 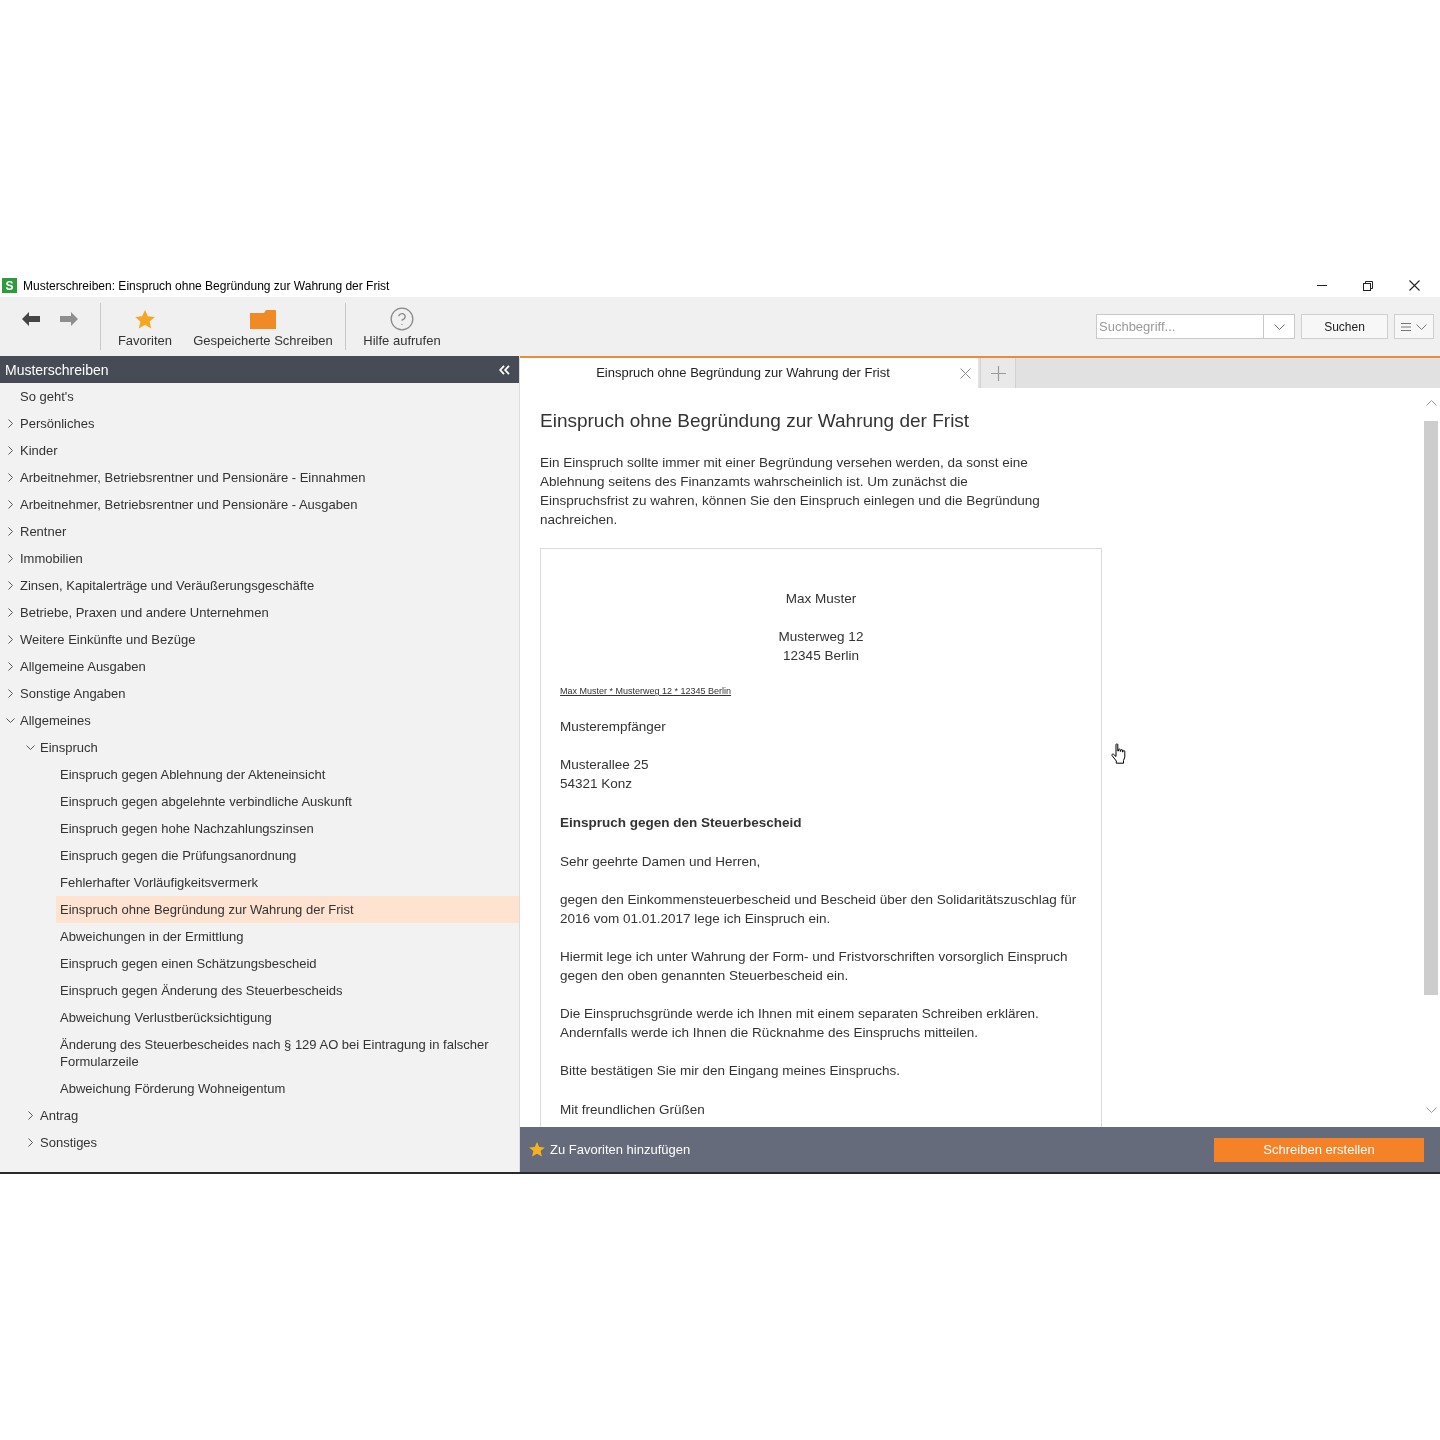 What do you see at coordinates (287, 909) in the screenshot?
I see `tree-item: Einspruch ohne Begründung zur Wahrung der Frist` at bounding box center [287, 909].